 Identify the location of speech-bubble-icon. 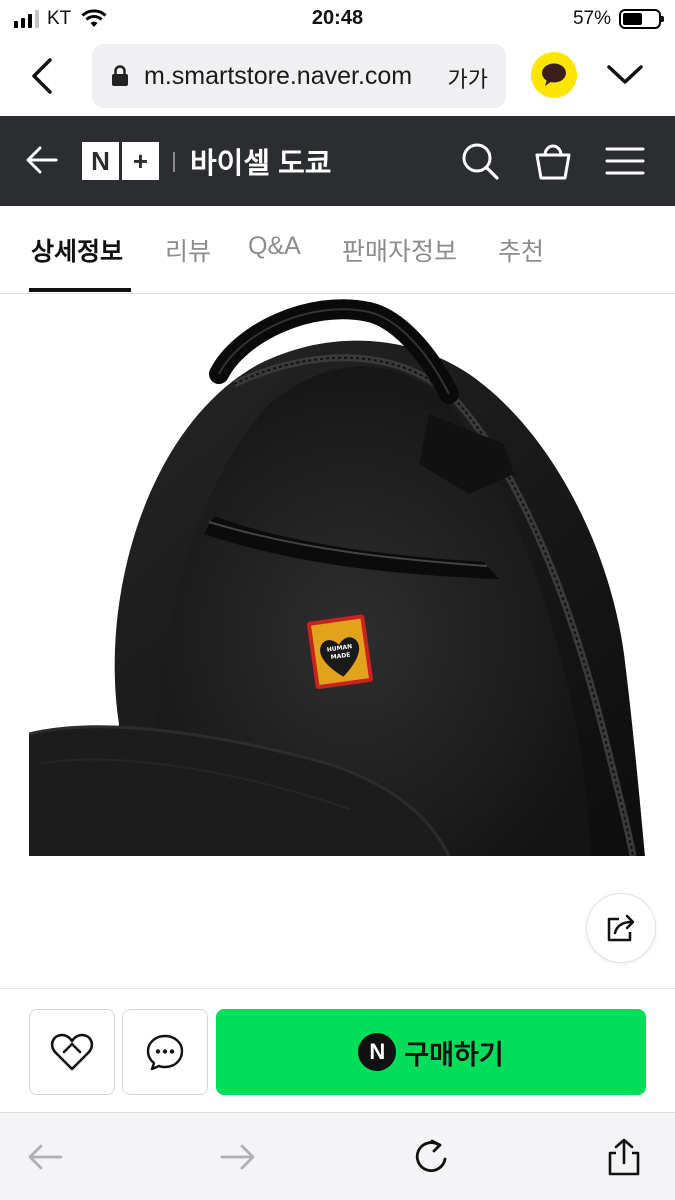
(554, 74).